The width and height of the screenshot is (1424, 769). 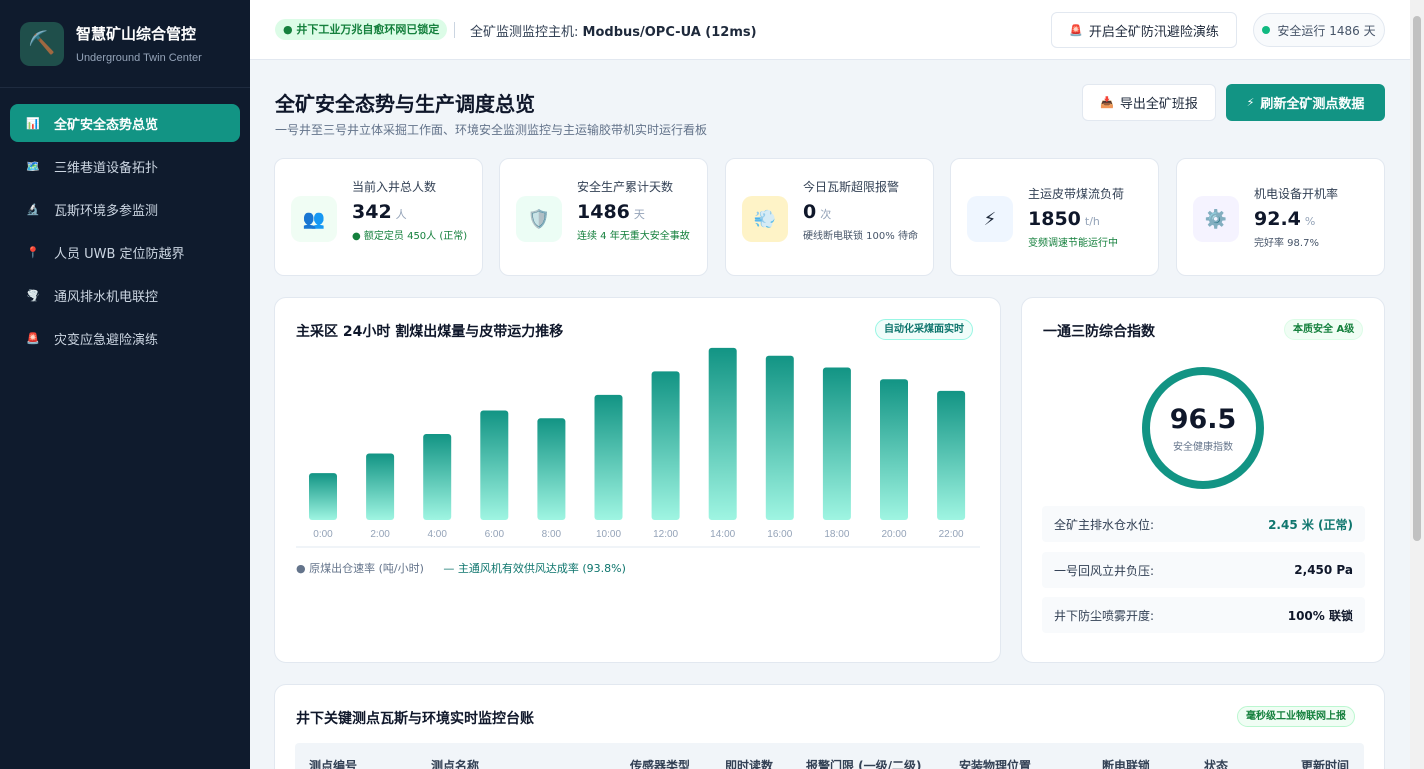 What do you see at coordinates (749, 763) in the screenshot?
I see `column-header: 即时读数` at bounding box center [749, 763].